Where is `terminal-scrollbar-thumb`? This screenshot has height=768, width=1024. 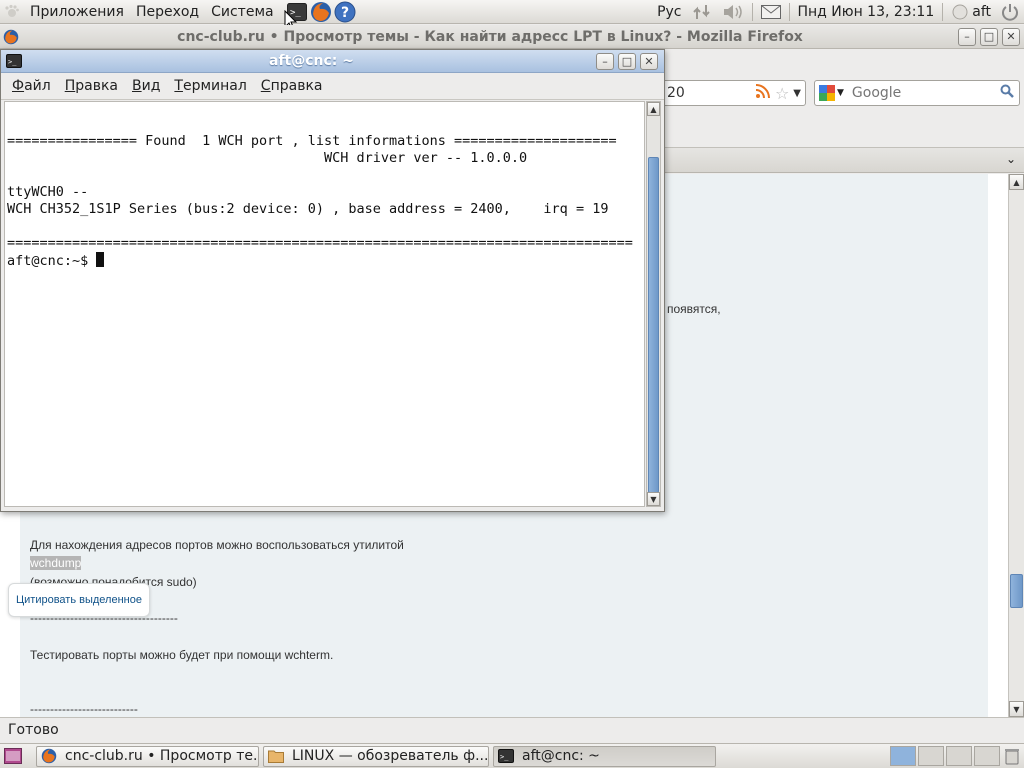 terminal-scrollbar-thumb is located at coordinates (653, 325).